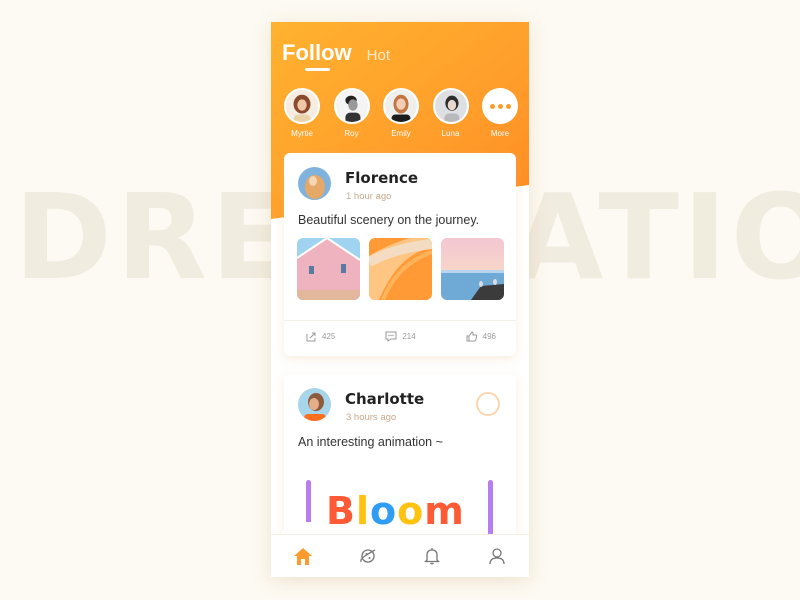 The height and width of the screenshot is (600, 800). What do you see at coordinates (329, 336) in the screenshot?
I see `share-count: 425` at bounding box center [329, 336].